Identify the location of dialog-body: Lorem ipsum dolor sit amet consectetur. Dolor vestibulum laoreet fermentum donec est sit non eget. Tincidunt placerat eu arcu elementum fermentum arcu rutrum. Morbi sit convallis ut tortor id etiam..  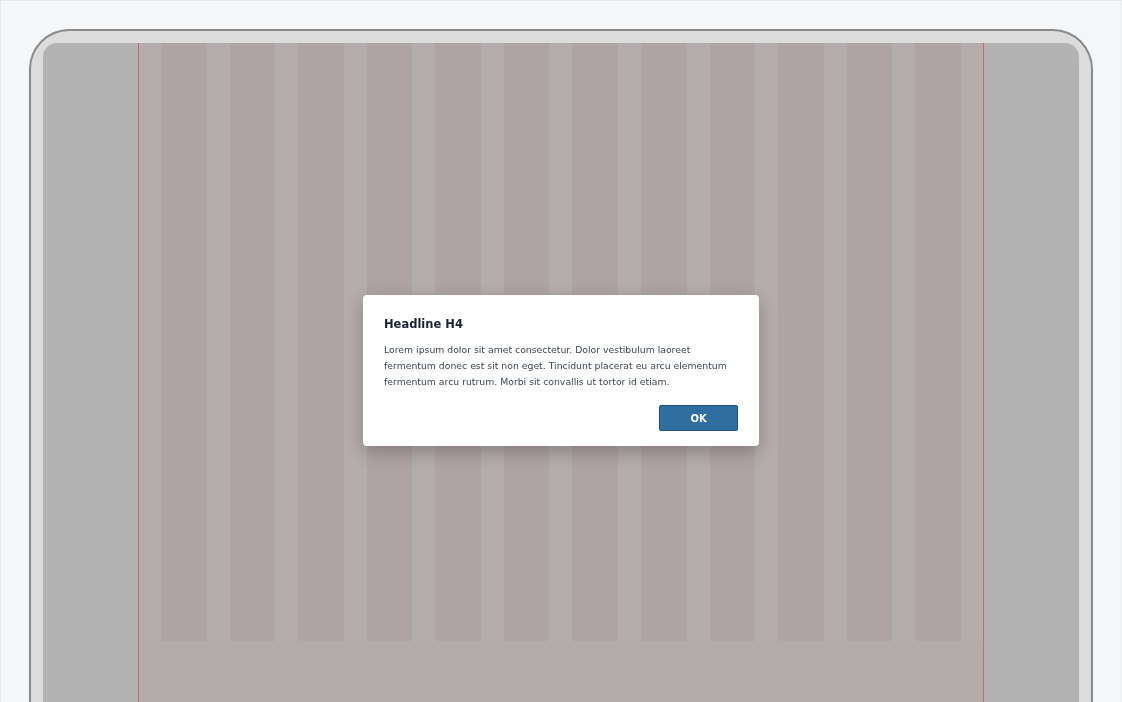
(556, 366).